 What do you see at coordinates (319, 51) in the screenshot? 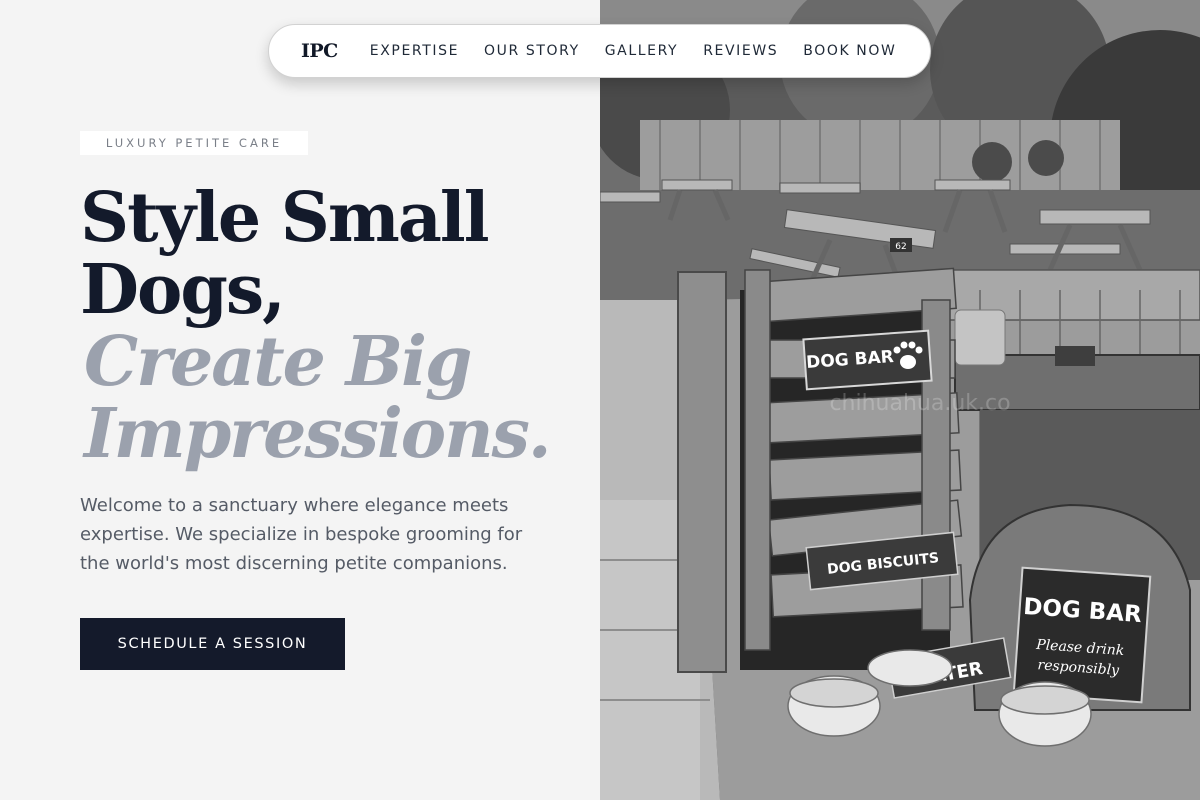
I see `logo: IPC` at bounding box center [319, 51].